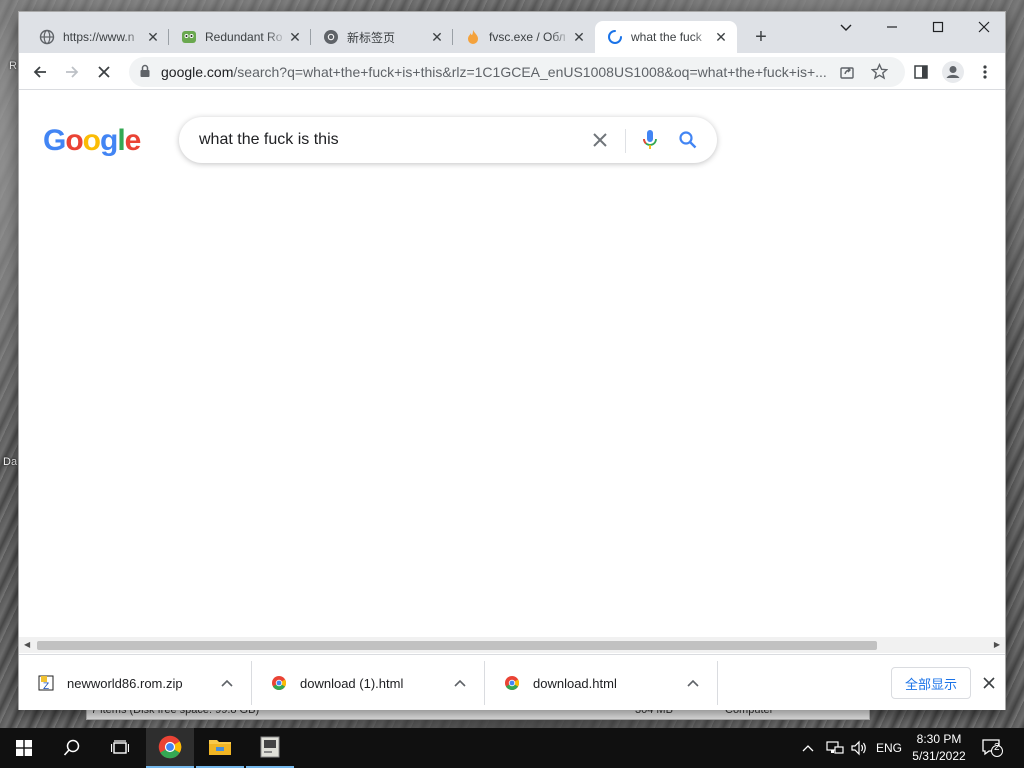 The width and height of the screenshot is (1024, 768). I want to click on side-panel-icon, so click(921, 72).